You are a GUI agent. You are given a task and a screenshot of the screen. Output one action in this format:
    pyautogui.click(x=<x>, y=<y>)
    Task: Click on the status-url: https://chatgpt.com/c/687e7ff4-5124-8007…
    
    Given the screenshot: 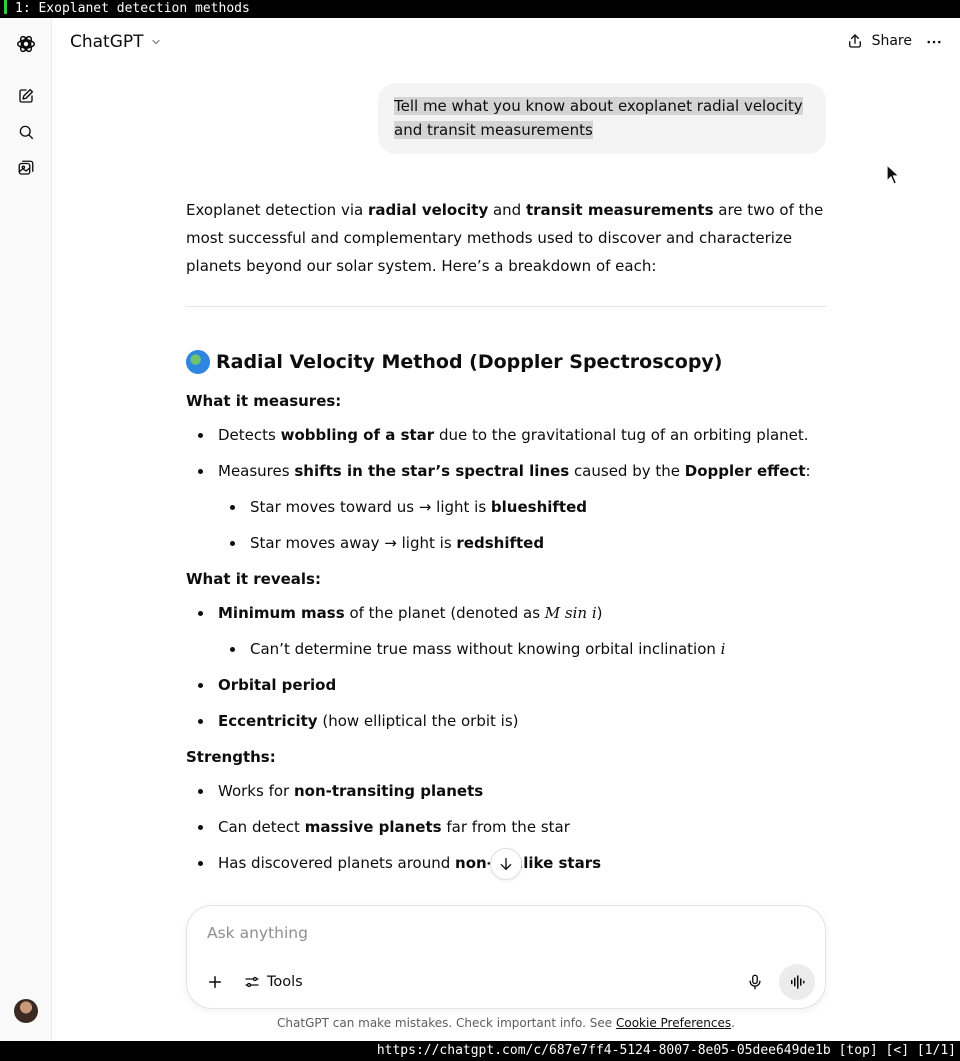 What is the action you would take?
    pyautogui.click(x=666, y=1050)
    